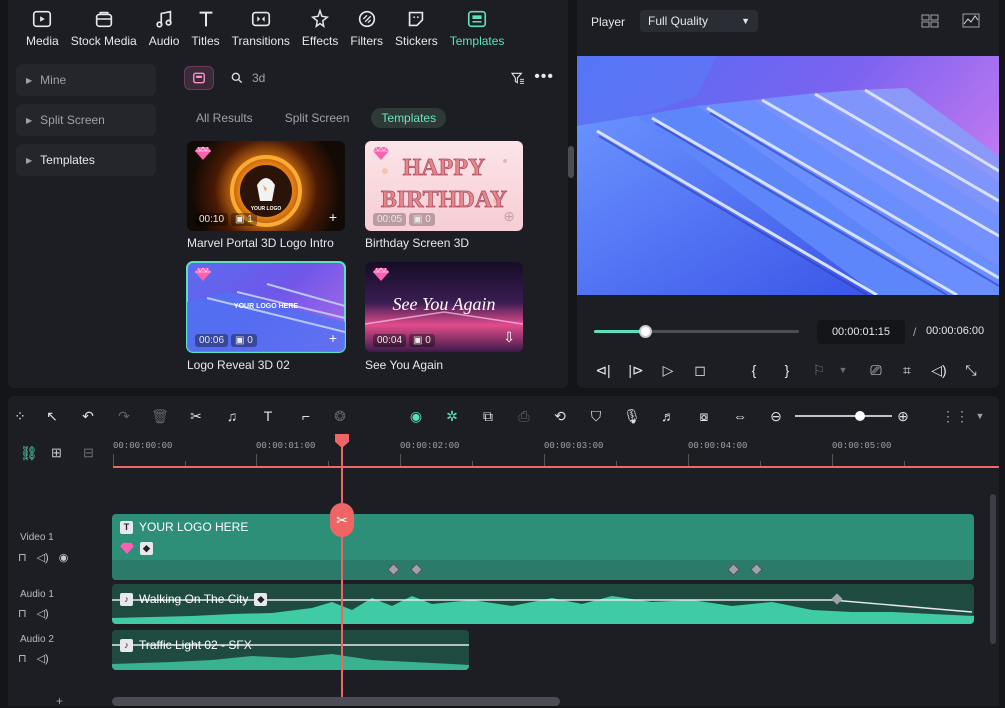 Image resolution: width=1005 pixels, height=708 pixels. I want to click on video-clip: T YOUR LOGO HERE ◆, so click(543, 547).